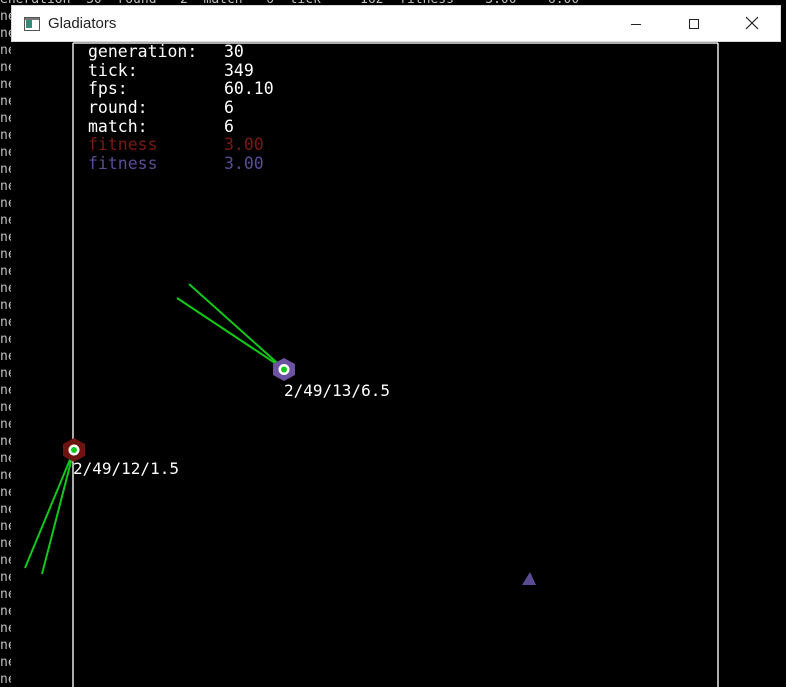 The width and height of the screenshot is (786, 687). I want to click on hud-label: fps:, so click(108, 89).